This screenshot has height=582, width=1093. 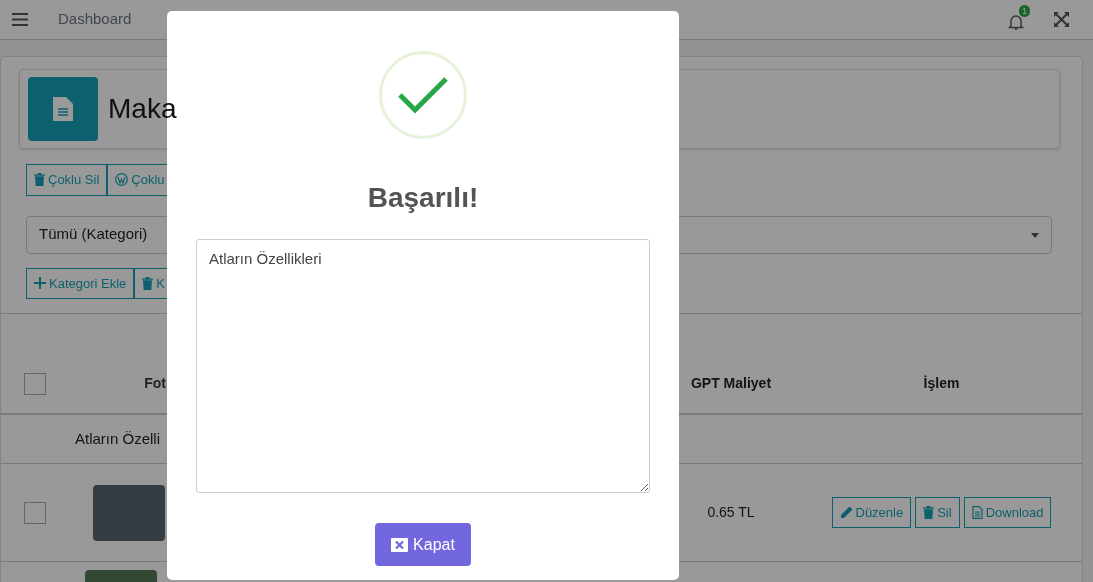 What do you see at coordinates (129, 512) in the screenshot?
I see `photo-placeholder` at bounding box center [129, 512].